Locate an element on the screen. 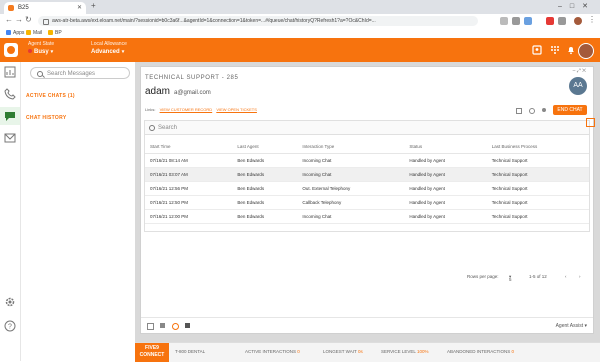 The image size is (600, 362). bookmarks-bar: Apps Mail BP is located at coordinates (300, 33).